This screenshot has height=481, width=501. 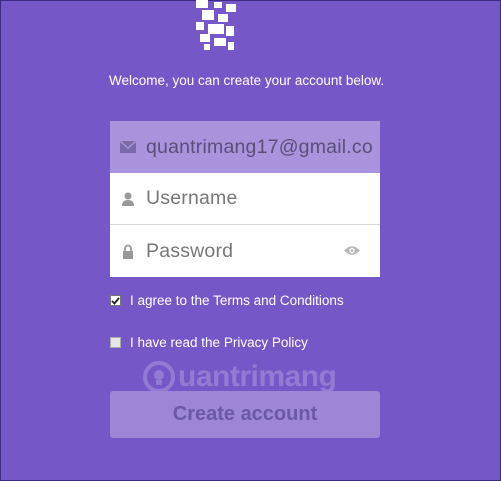 What do you see at coordinates (128, 199) in the screenshot?
I see `user-icon` at bounding box center [128, 199].